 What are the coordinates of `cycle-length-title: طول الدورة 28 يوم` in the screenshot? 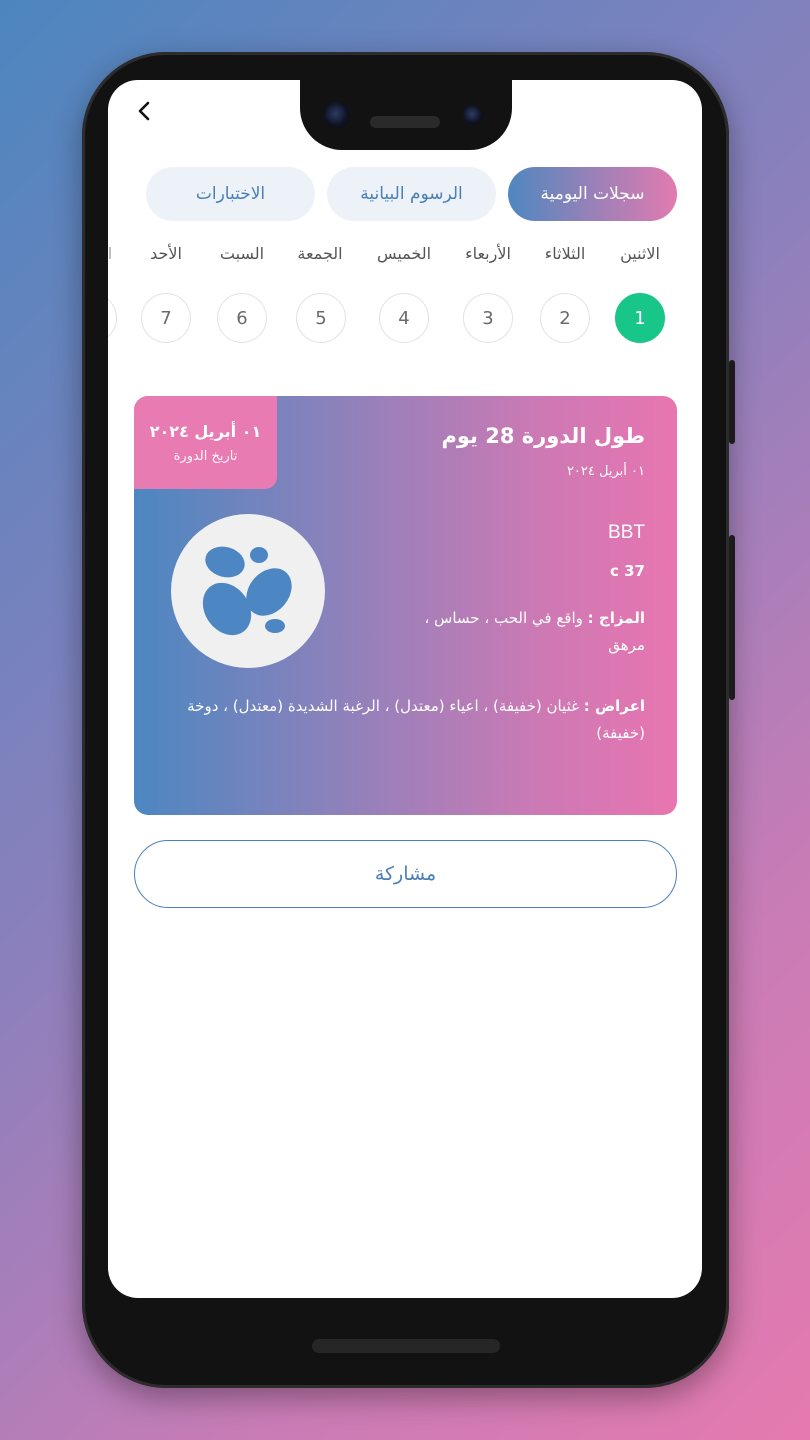 It's located at (543, 436).